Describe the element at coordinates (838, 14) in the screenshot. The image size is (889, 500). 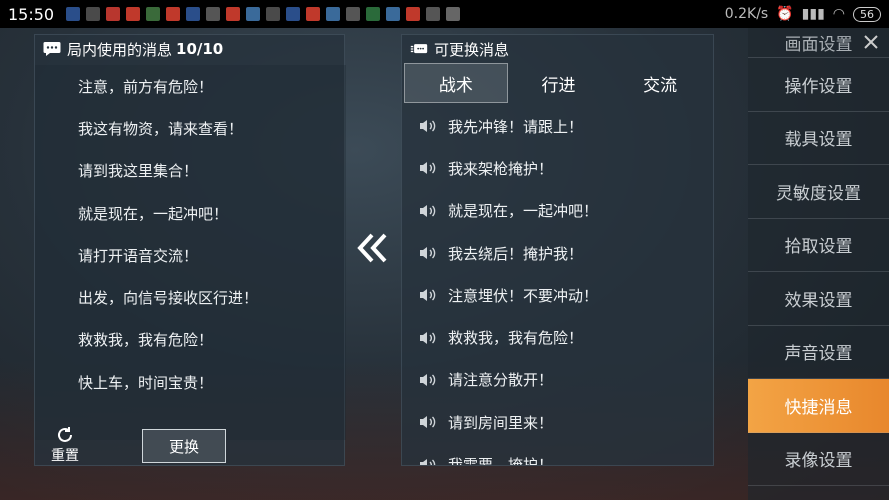
I see `wifi-icon: ◠` at that location.